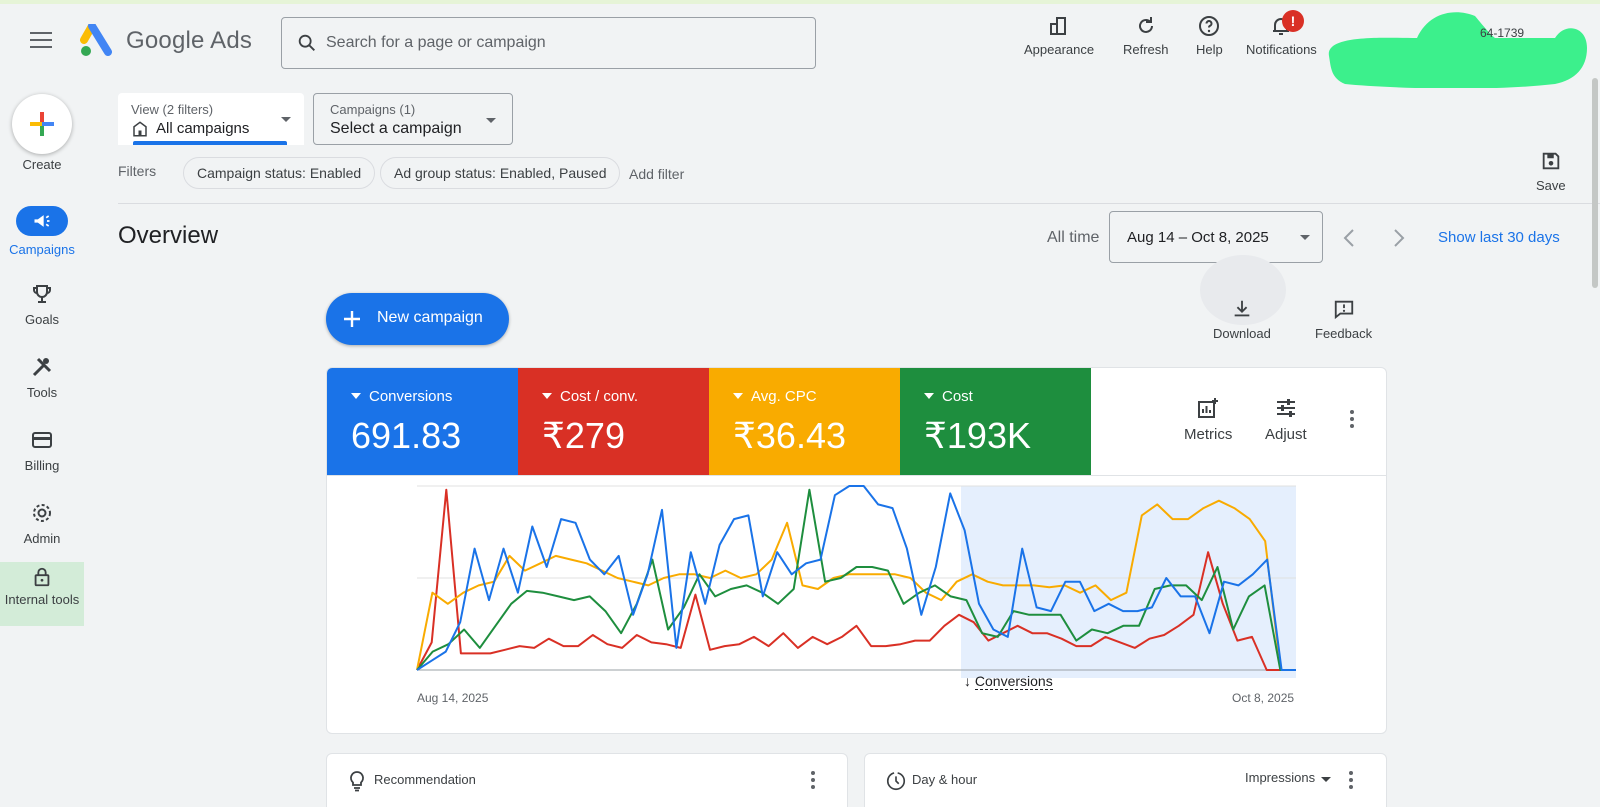 The width and height of the screenshot is (1600, 807). What do you see at coordinates (1281, 33) in the screenshot?
I see `notifications-button: Notifications !` at bounding box center [1281, 33].